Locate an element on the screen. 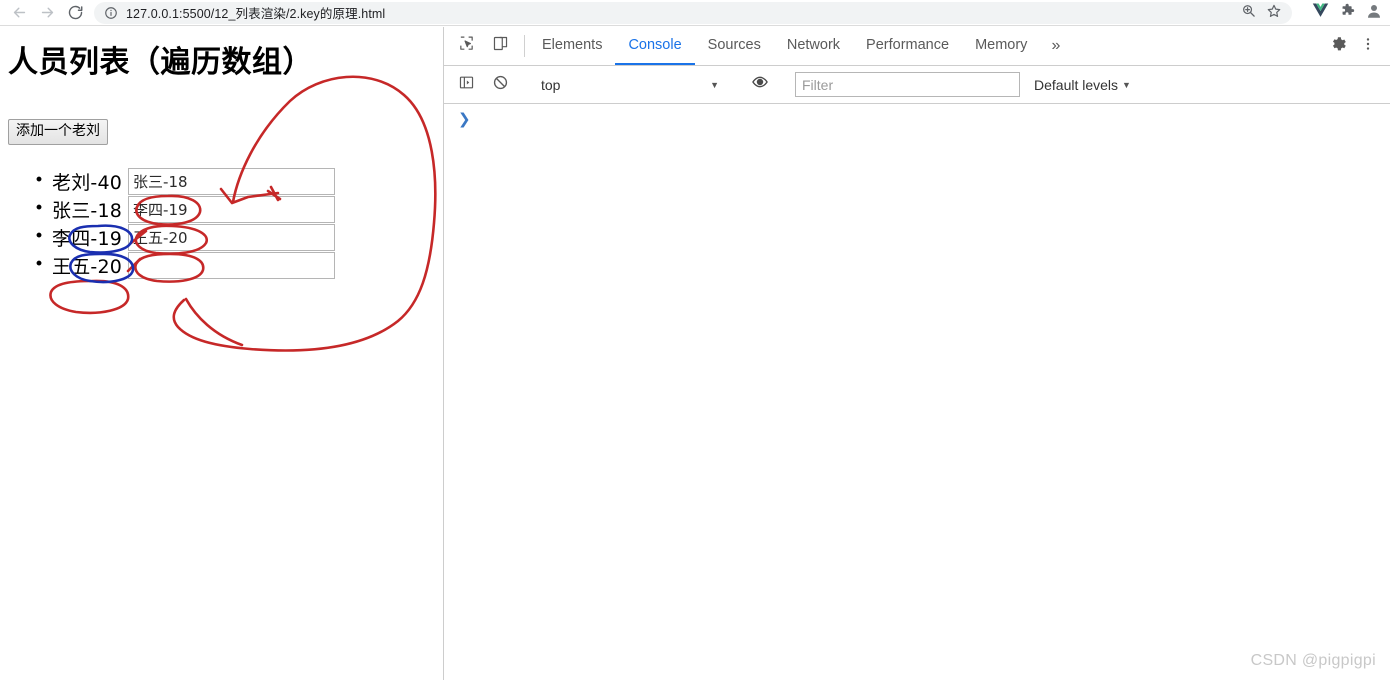 The height and width of the screenshot is (680, 1390). list-item: 老刘-40 is located at coordinates (194, 181).